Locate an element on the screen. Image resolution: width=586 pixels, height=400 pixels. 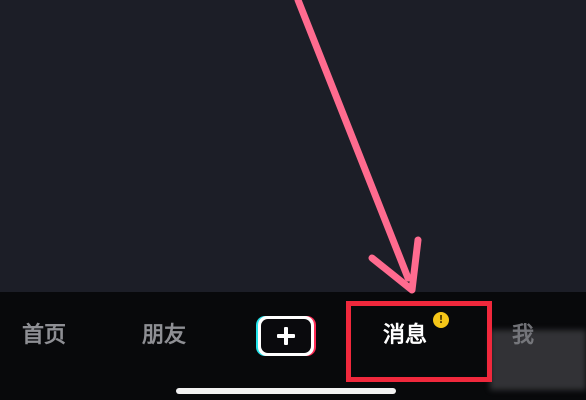
home-indicator is located at coordinates (286, 391).